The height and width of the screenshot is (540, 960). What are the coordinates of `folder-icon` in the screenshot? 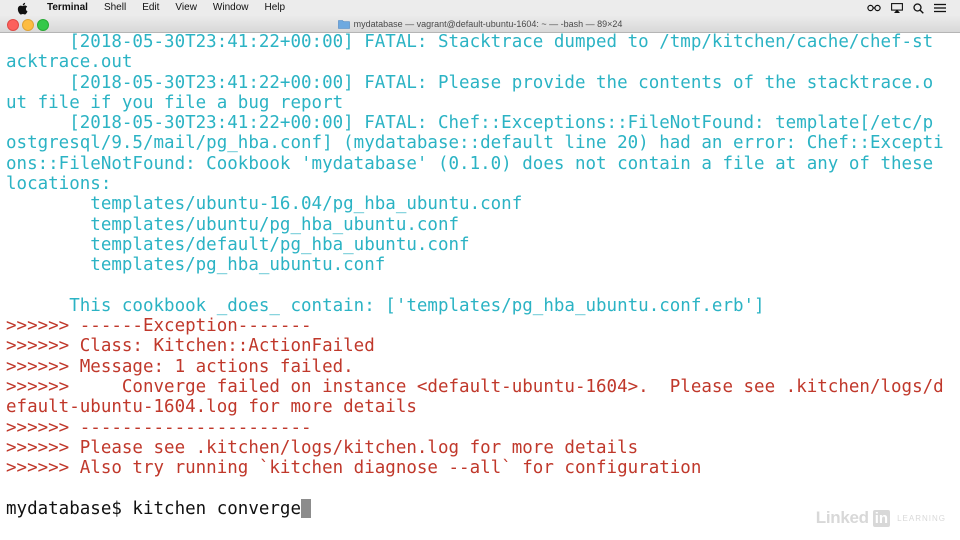 It's located at (343, 24).